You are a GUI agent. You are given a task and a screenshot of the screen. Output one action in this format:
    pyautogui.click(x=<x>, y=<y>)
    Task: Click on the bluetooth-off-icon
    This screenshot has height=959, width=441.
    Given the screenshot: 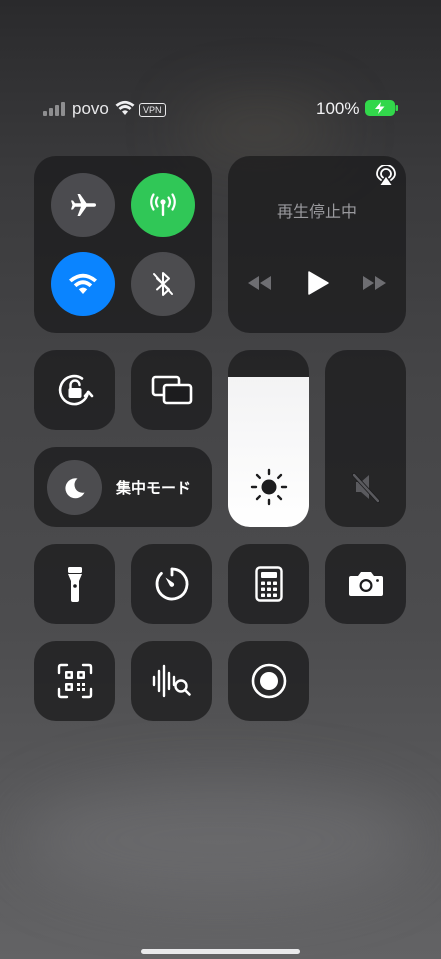 What is the action you would take?
    pyautogui.click(x=163, y=284)
    